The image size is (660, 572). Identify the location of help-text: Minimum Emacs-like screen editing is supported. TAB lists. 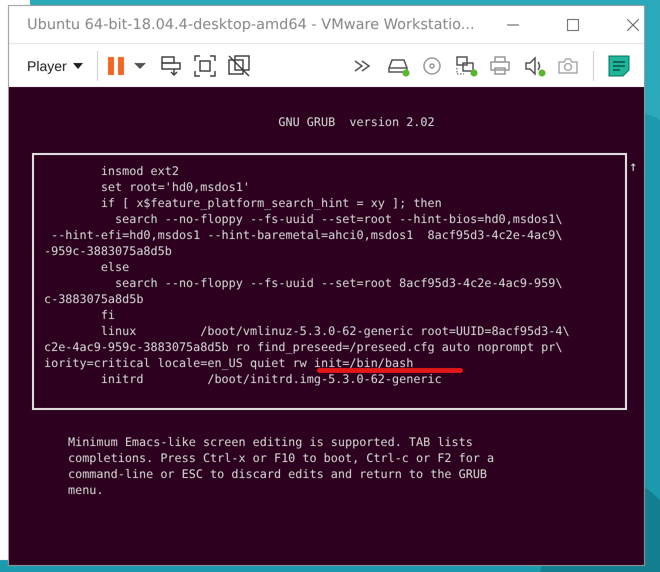
(270, 442).